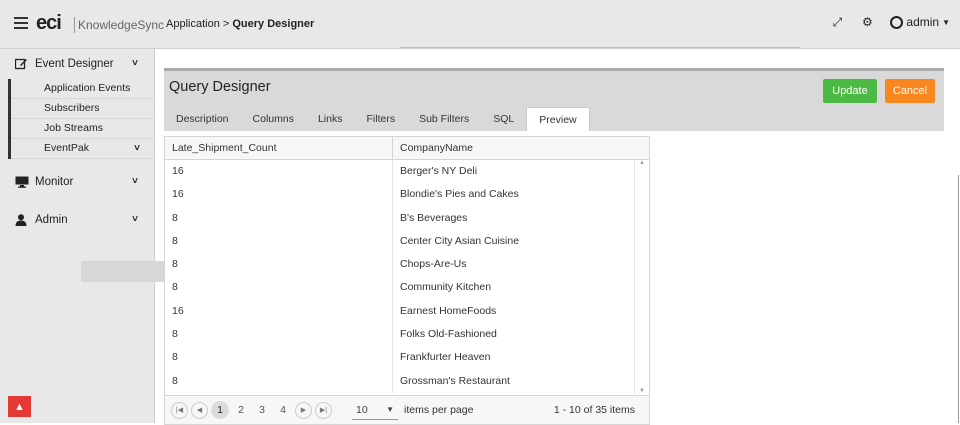 This screenshot has height=425, width=960. I want to click on tab-links: Links, so click(330, 119).